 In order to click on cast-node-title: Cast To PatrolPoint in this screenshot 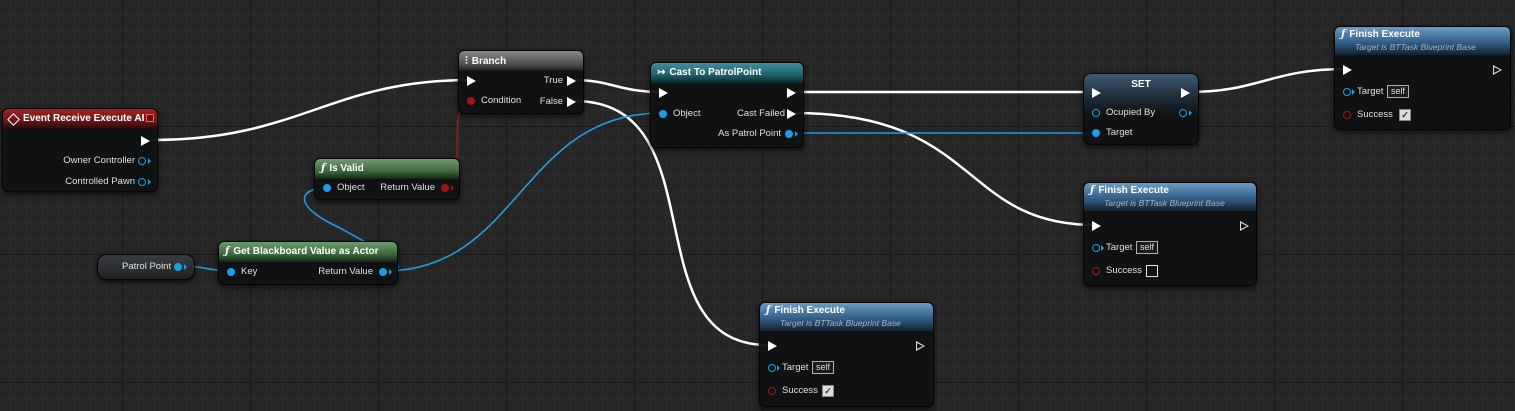, I will do `click(715, 72)`.